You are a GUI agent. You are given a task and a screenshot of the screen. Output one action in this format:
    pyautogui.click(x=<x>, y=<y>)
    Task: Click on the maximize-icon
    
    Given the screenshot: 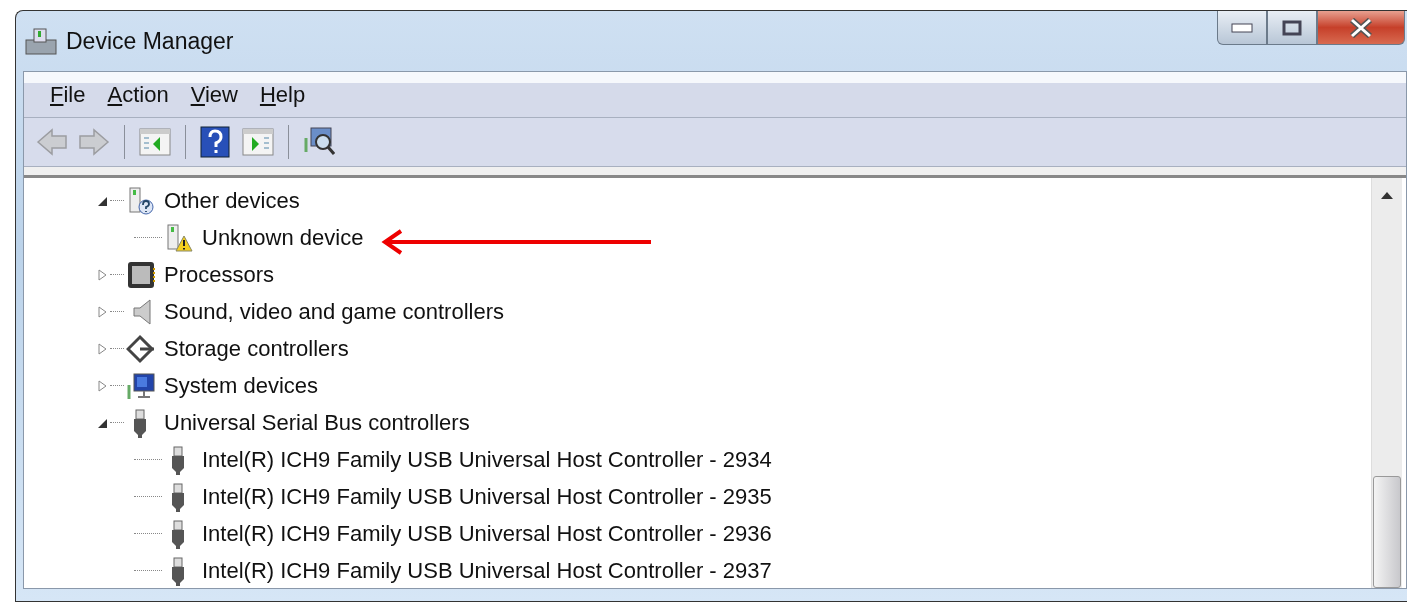 What is the action you would take?
    pyautogui.click(x=1292, y=27)
    